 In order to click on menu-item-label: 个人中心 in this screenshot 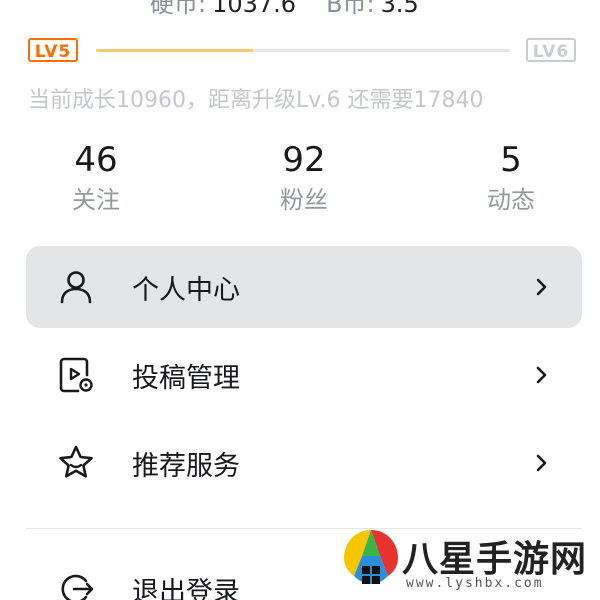, I will do `click(186, 290)`.